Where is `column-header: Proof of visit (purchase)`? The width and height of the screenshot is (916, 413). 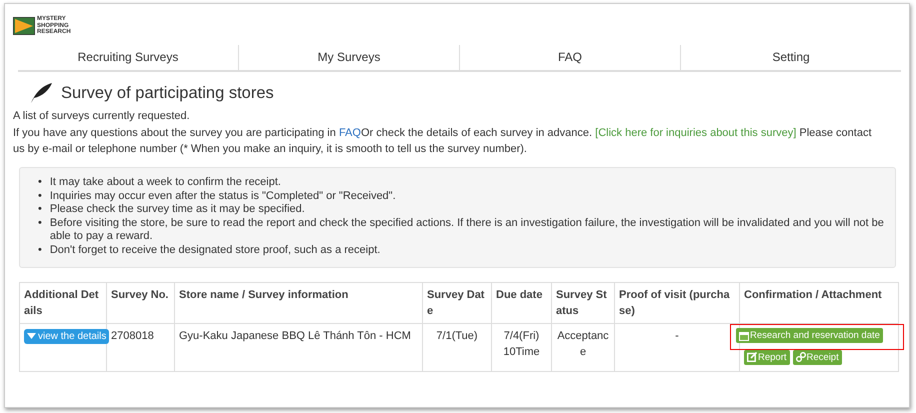 column-header: Proof of visit (purchase) is located at coordinates (677, 303).